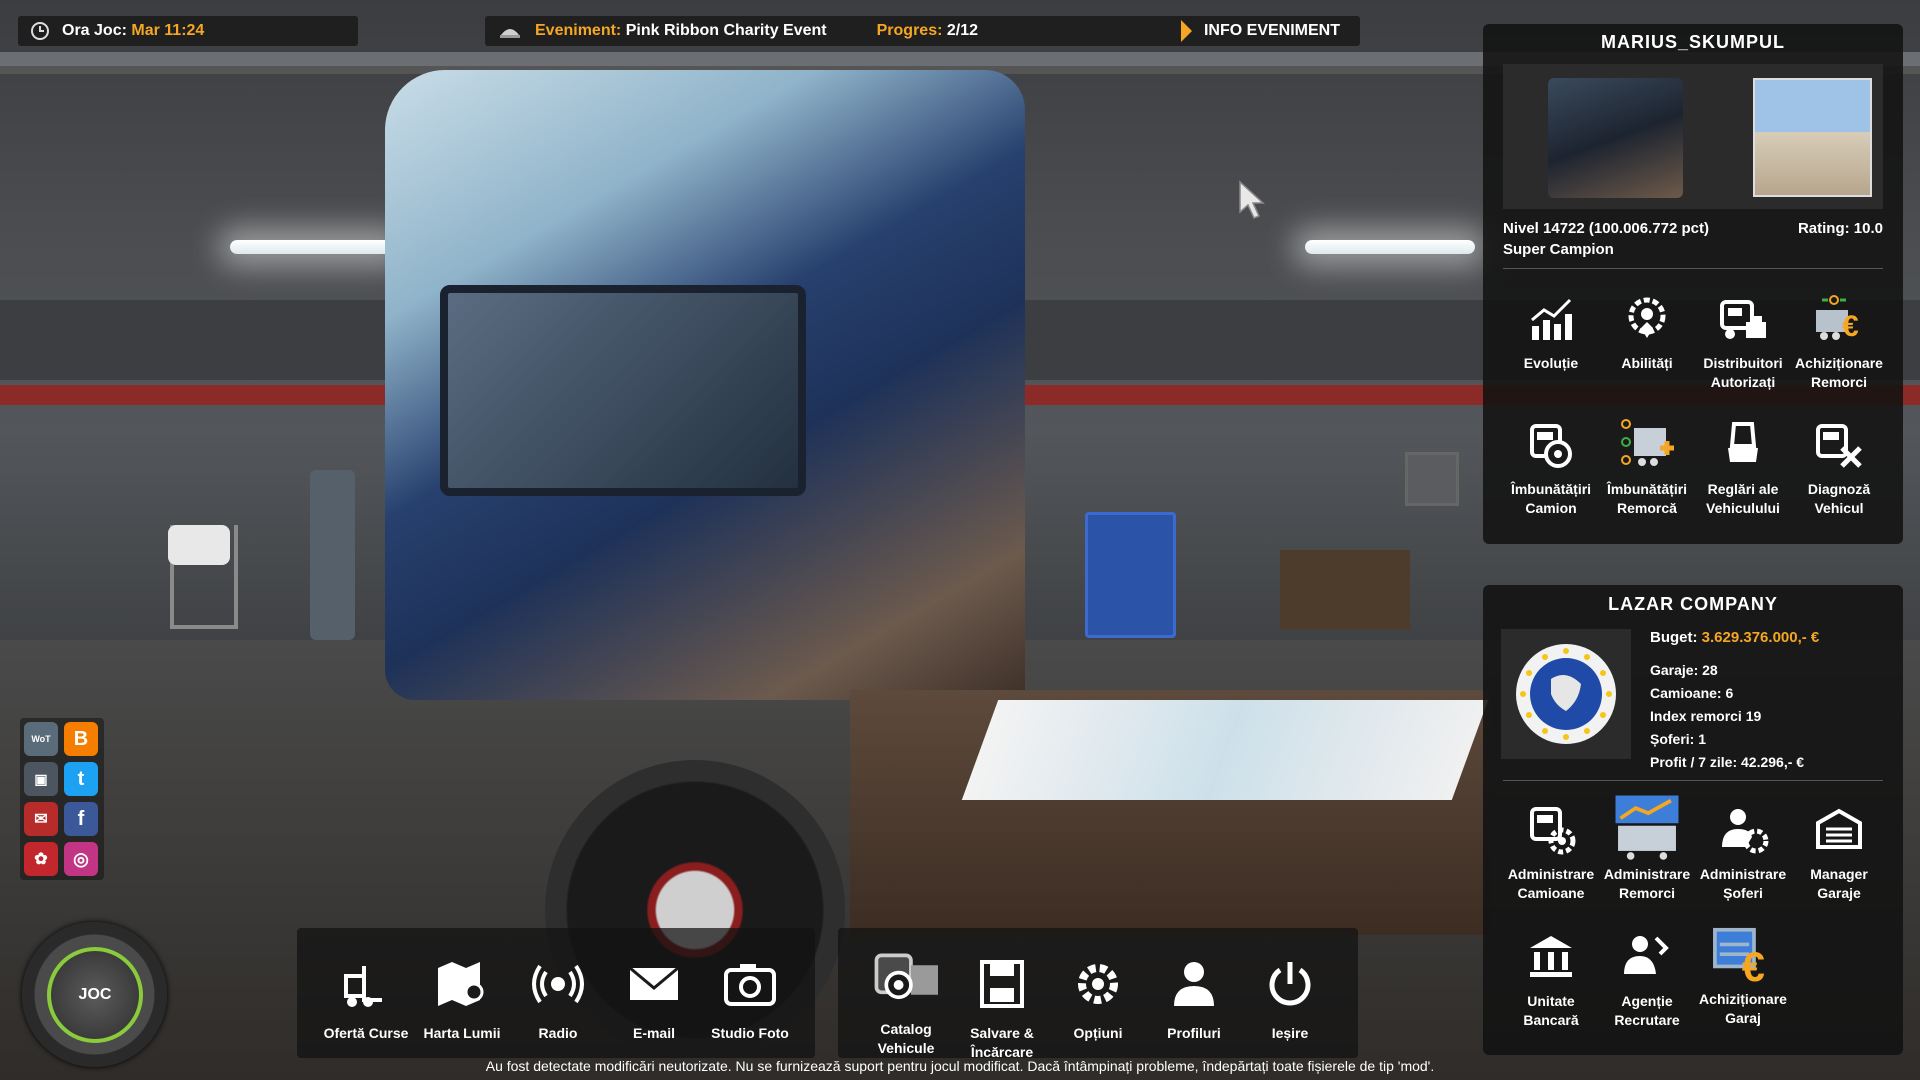  What do you see at coordinates (1647, 489) in the screenshot?
I see `trailer-upgrades-label-1: Îmbunătățiri` at bounding box center [1647, 489].